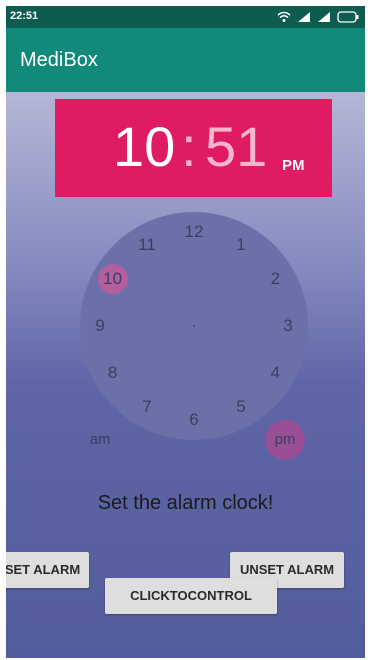 The width and height of the screenshot is (370, 660). I want to click on wifi-icon, so click(284, 16).